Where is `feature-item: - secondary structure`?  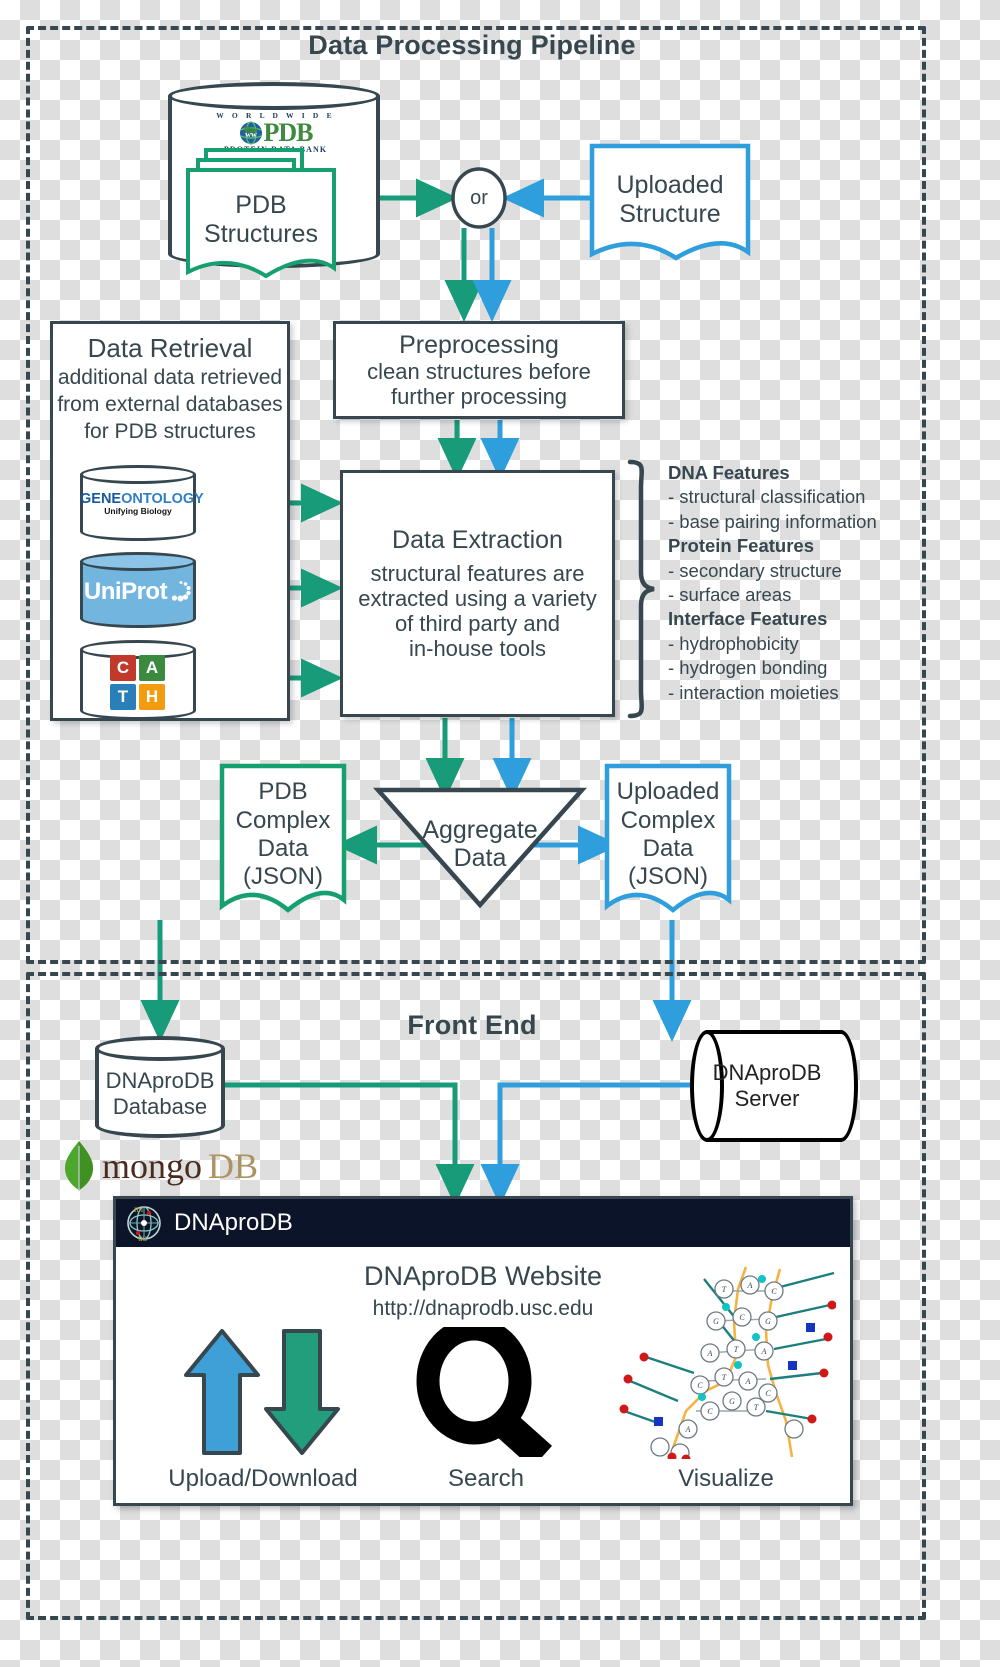
feature-item: - secondary structure is located at coordinates (755, 570).